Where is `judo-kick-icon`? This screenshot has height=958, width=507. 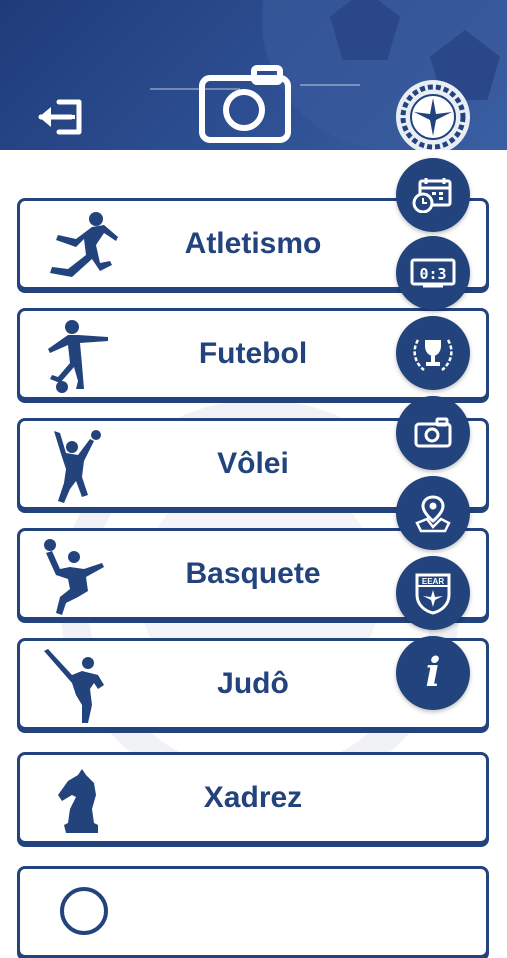 judo-kick-icon is located at coordinates (74, 686).